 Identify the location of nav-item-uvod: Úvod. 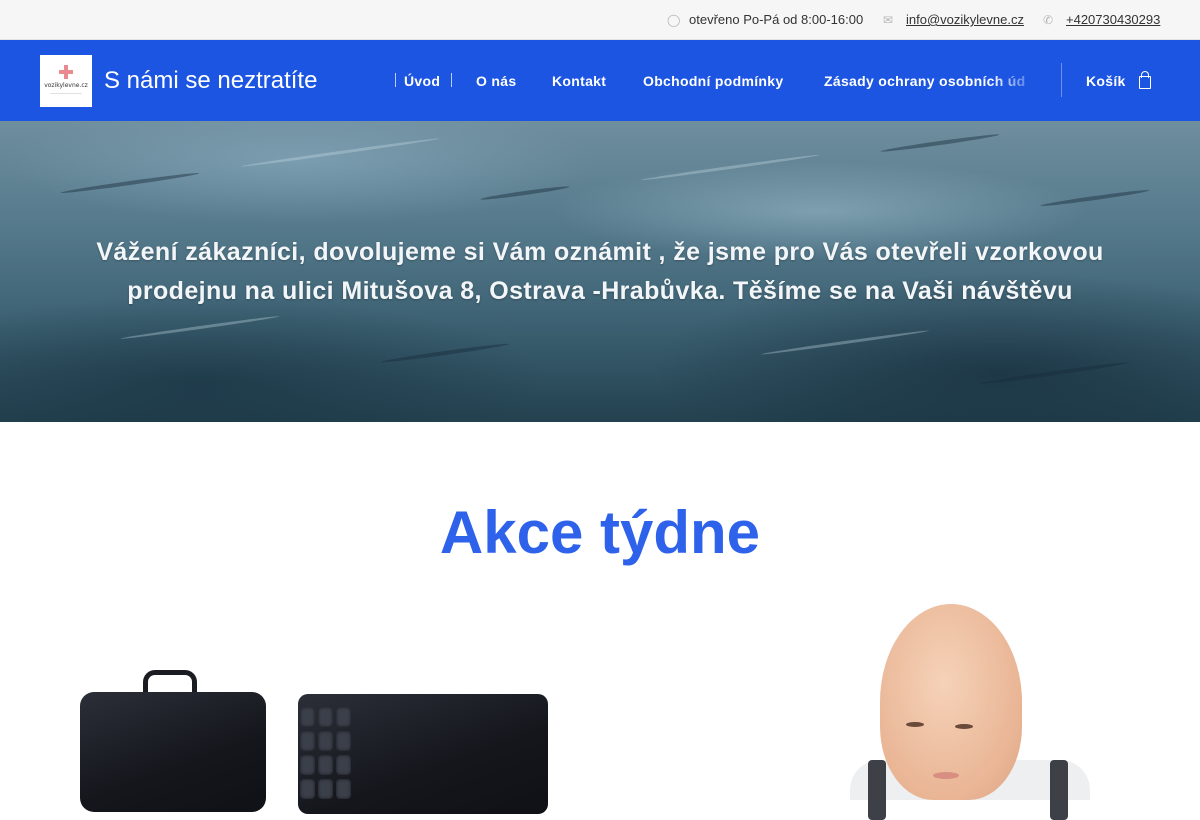
(422, 81).